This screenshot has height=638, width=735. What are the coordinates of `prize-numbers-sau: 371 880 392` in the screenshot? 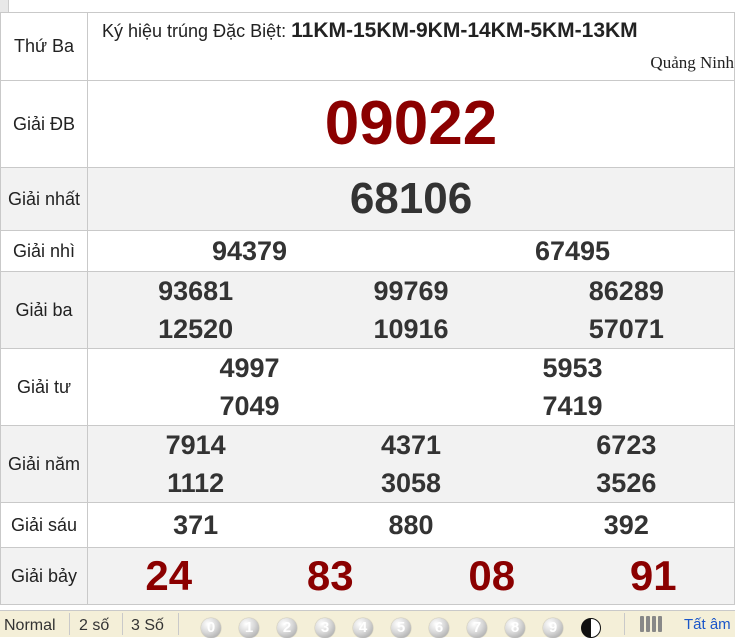 It's located at (411, 525).